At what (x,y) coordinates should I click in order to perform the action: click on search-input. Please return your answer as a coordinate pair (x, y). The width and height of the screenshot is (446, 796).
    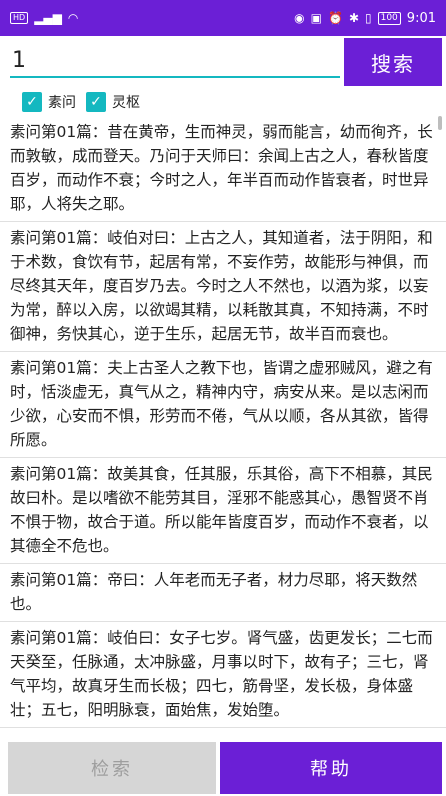
    Looking at the image, I should click on (175, 61).